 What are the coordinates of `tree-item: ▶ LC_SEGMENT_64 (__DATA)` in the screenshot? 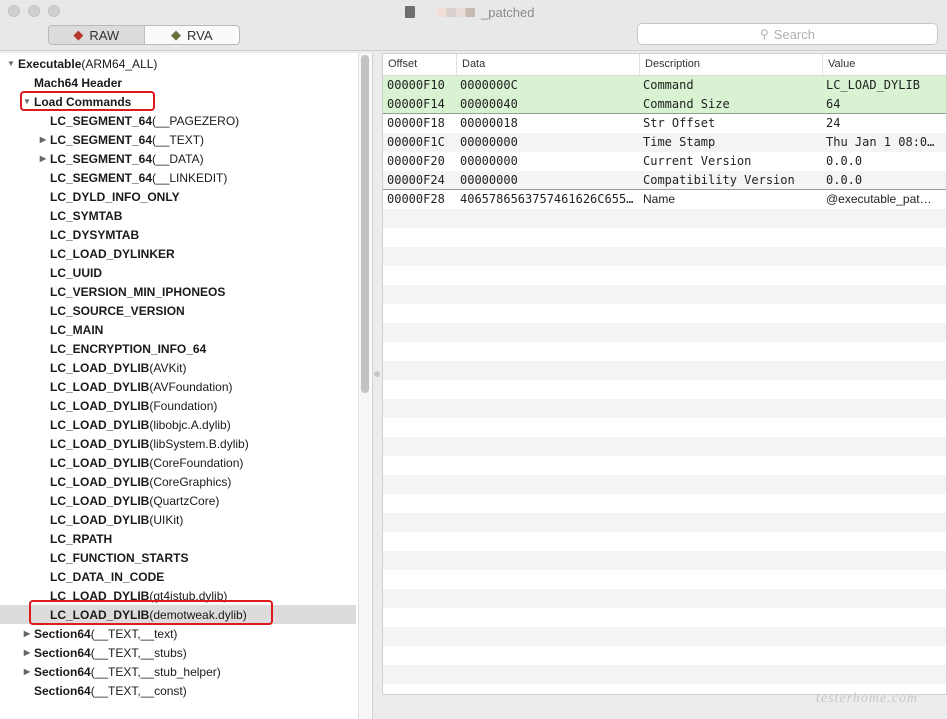 It's located at (178, 158).